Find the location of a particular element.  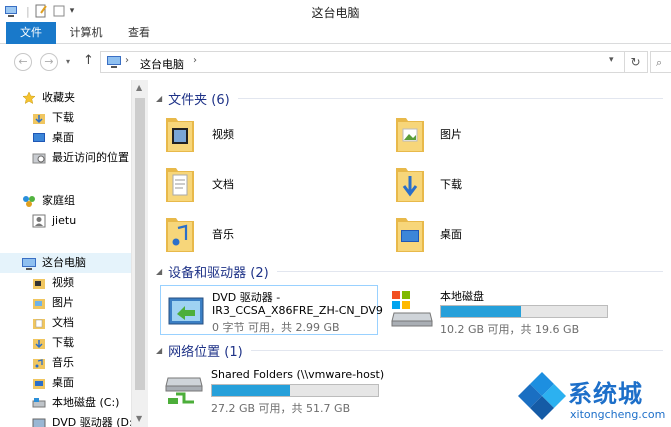

group-title: 网络位置 (1) is located at coordinates (205, 352).